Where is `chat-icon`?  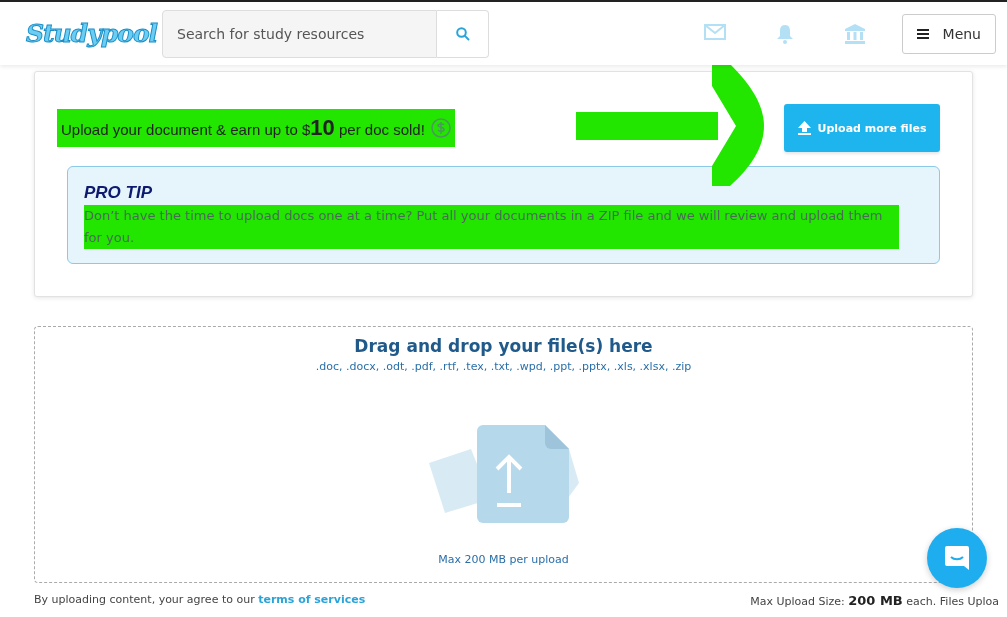 chat-icon is located at coordinates (957, 558).